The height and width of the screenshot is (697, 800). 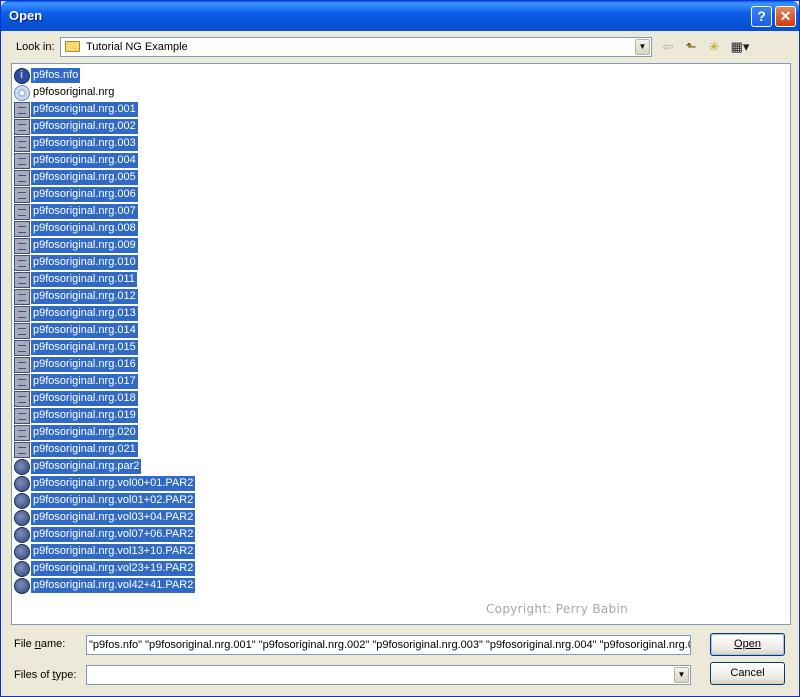 What do you see at coordinates (84, 449) in the screenshot?
I see `file-name: p9fosoriginal.nrg.021` at bounding box center [84, 449].